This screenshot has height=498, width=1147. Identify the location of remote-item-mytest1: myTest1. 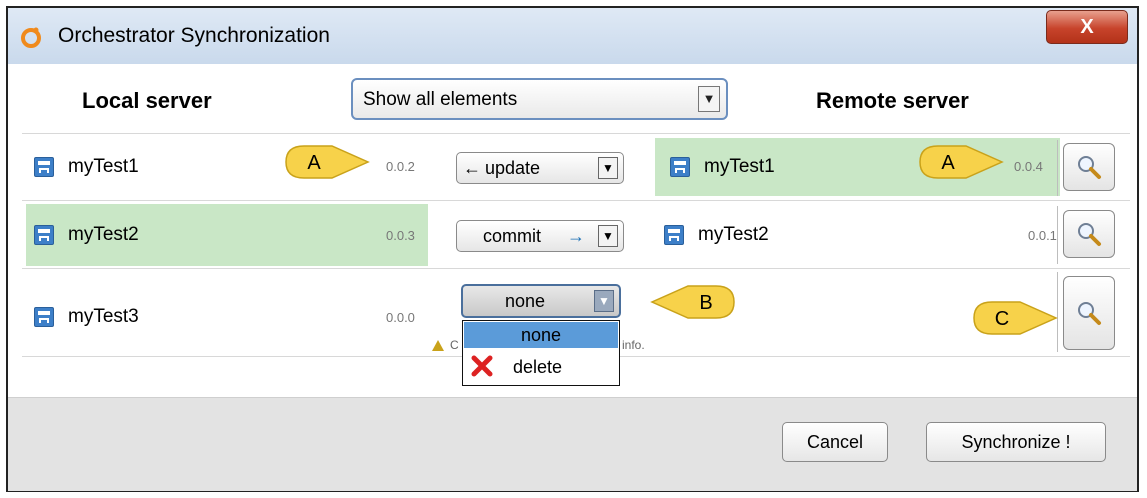
(722, 167).